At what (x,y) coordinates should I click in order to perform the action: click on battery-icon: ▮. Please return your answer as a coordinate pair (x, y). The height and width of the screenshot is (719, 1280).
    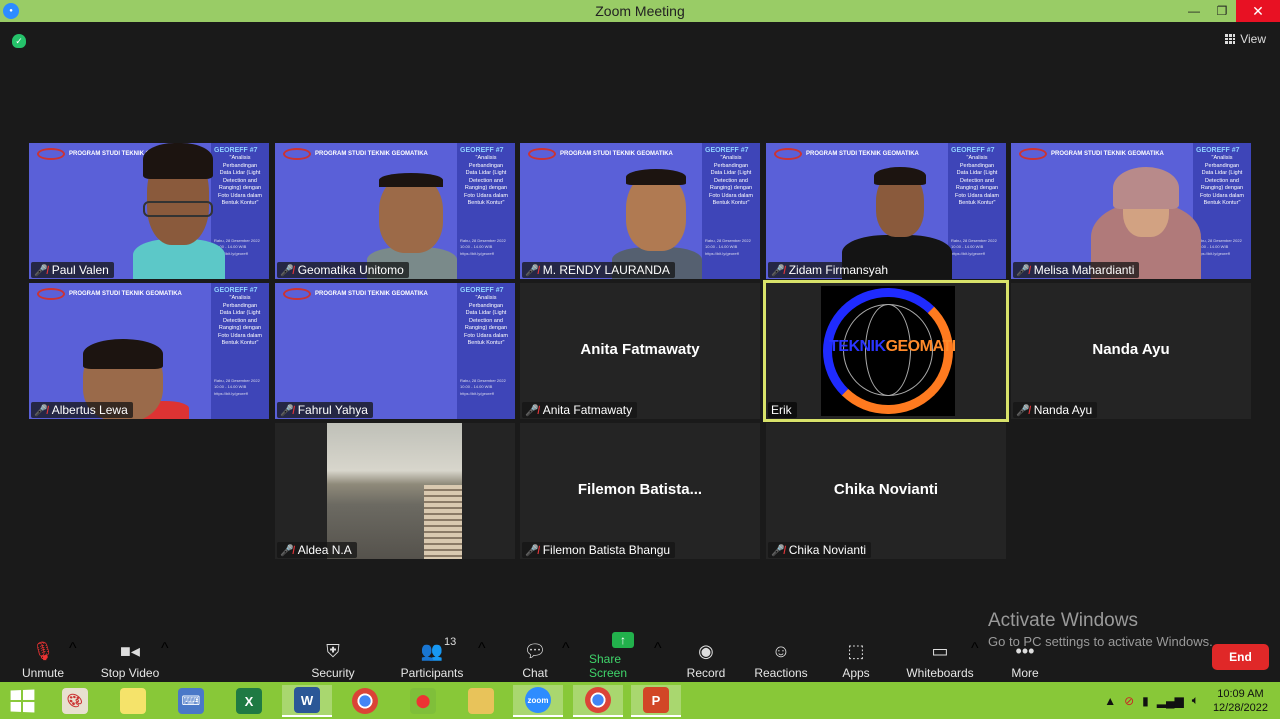
    Looking at the image, I should click on (1145, 701).